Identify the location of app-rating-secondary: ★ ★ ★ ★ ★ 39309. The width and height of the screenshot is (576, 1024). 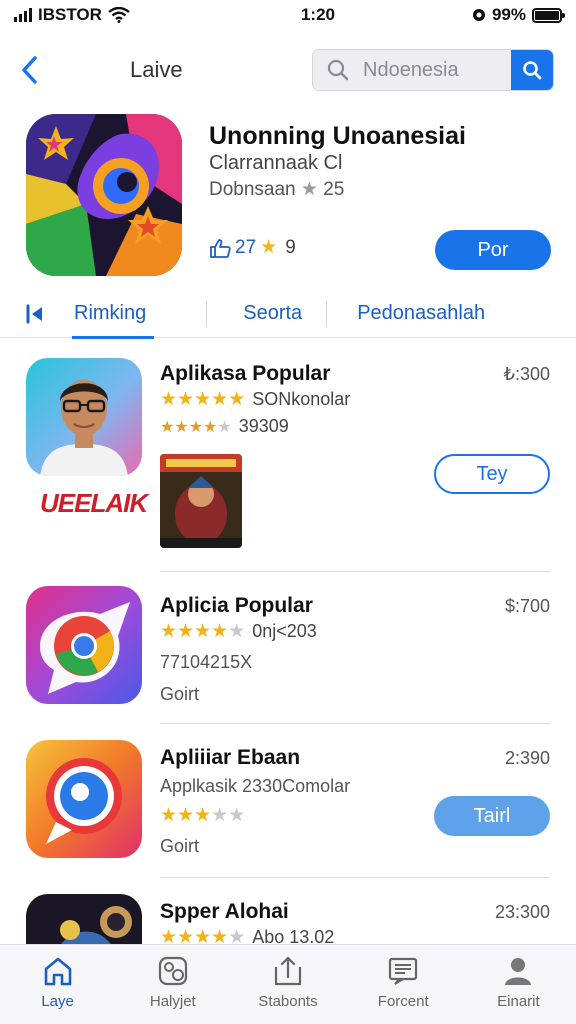
(224, 426).